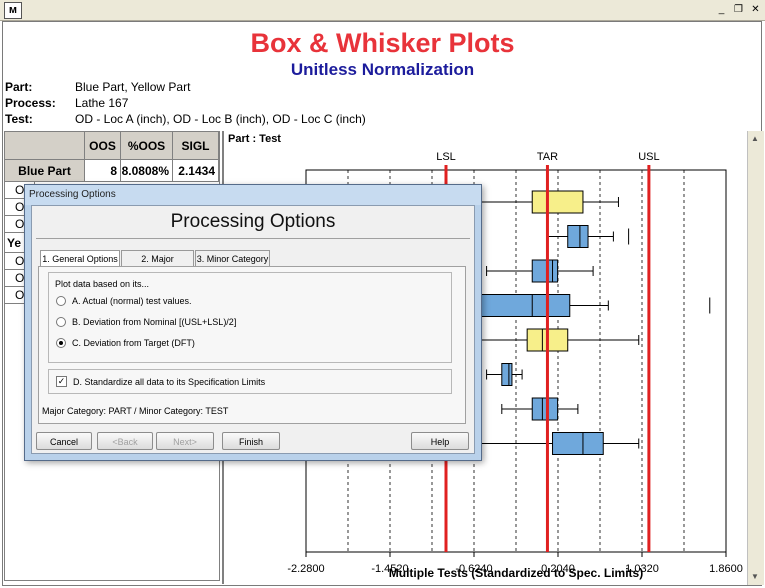  What do you see at coordinates (755, 358) in the screenshot?
I see `vertical-scrollbar` at bounding box center [755, 358].